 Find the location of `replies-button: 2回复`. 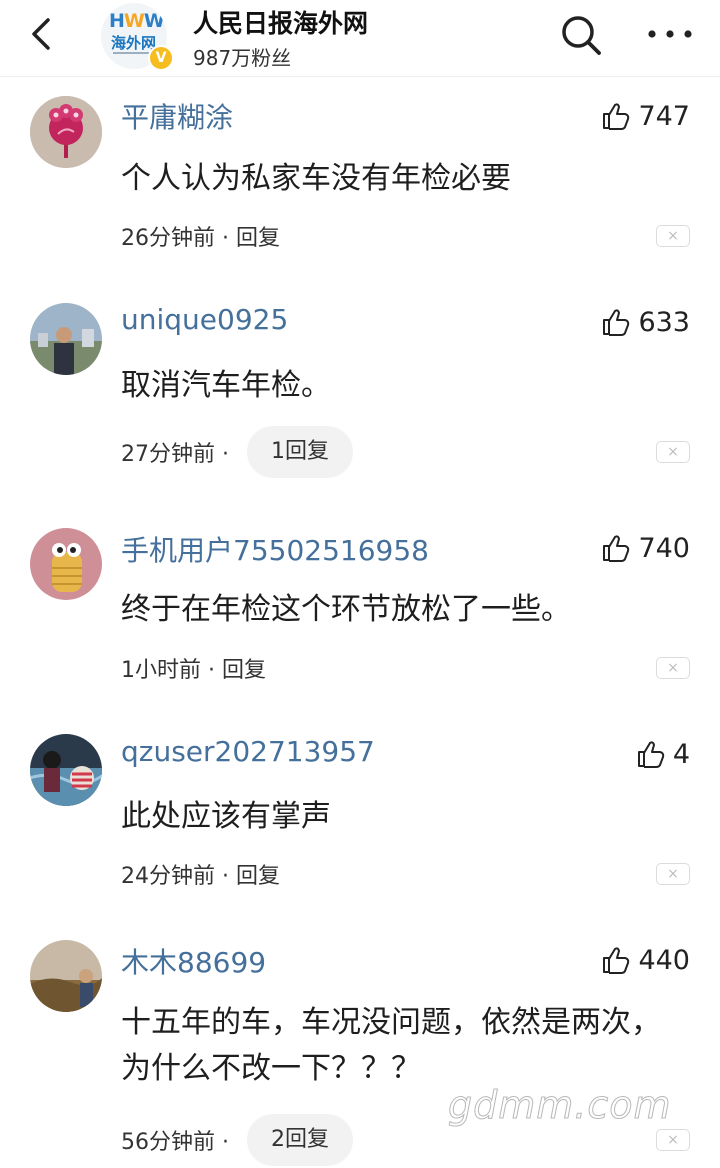

replies-button: 2回复 is located at coordinates (299, 1140).